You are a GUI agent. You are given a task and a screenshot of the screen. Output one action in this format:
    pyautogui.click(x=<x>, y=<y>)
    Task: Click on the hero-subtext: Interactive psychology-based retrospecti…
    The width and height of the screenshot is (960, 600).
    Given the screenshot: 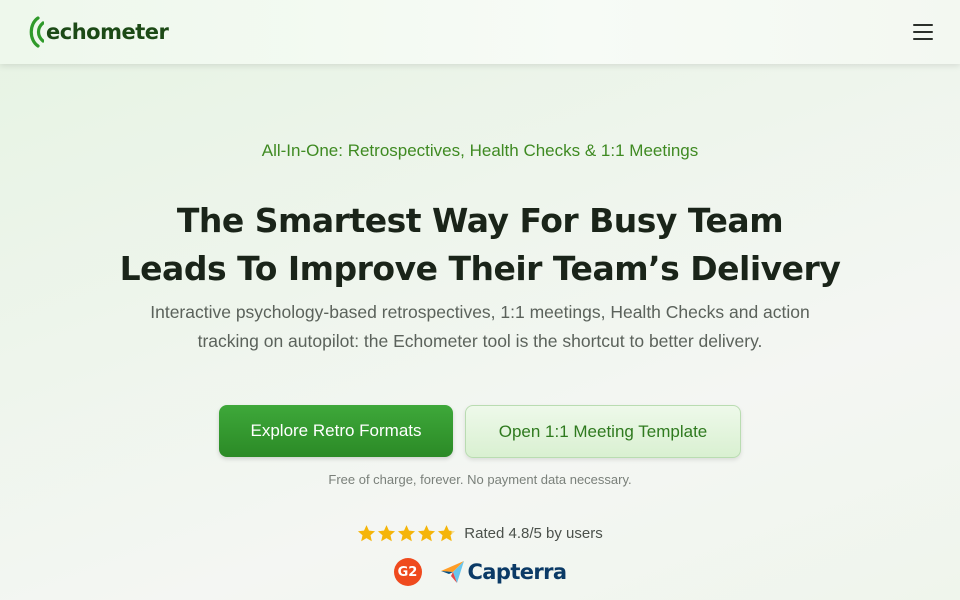 What is the action you would take?
    pyautogui.click(x=480, y=326)
    